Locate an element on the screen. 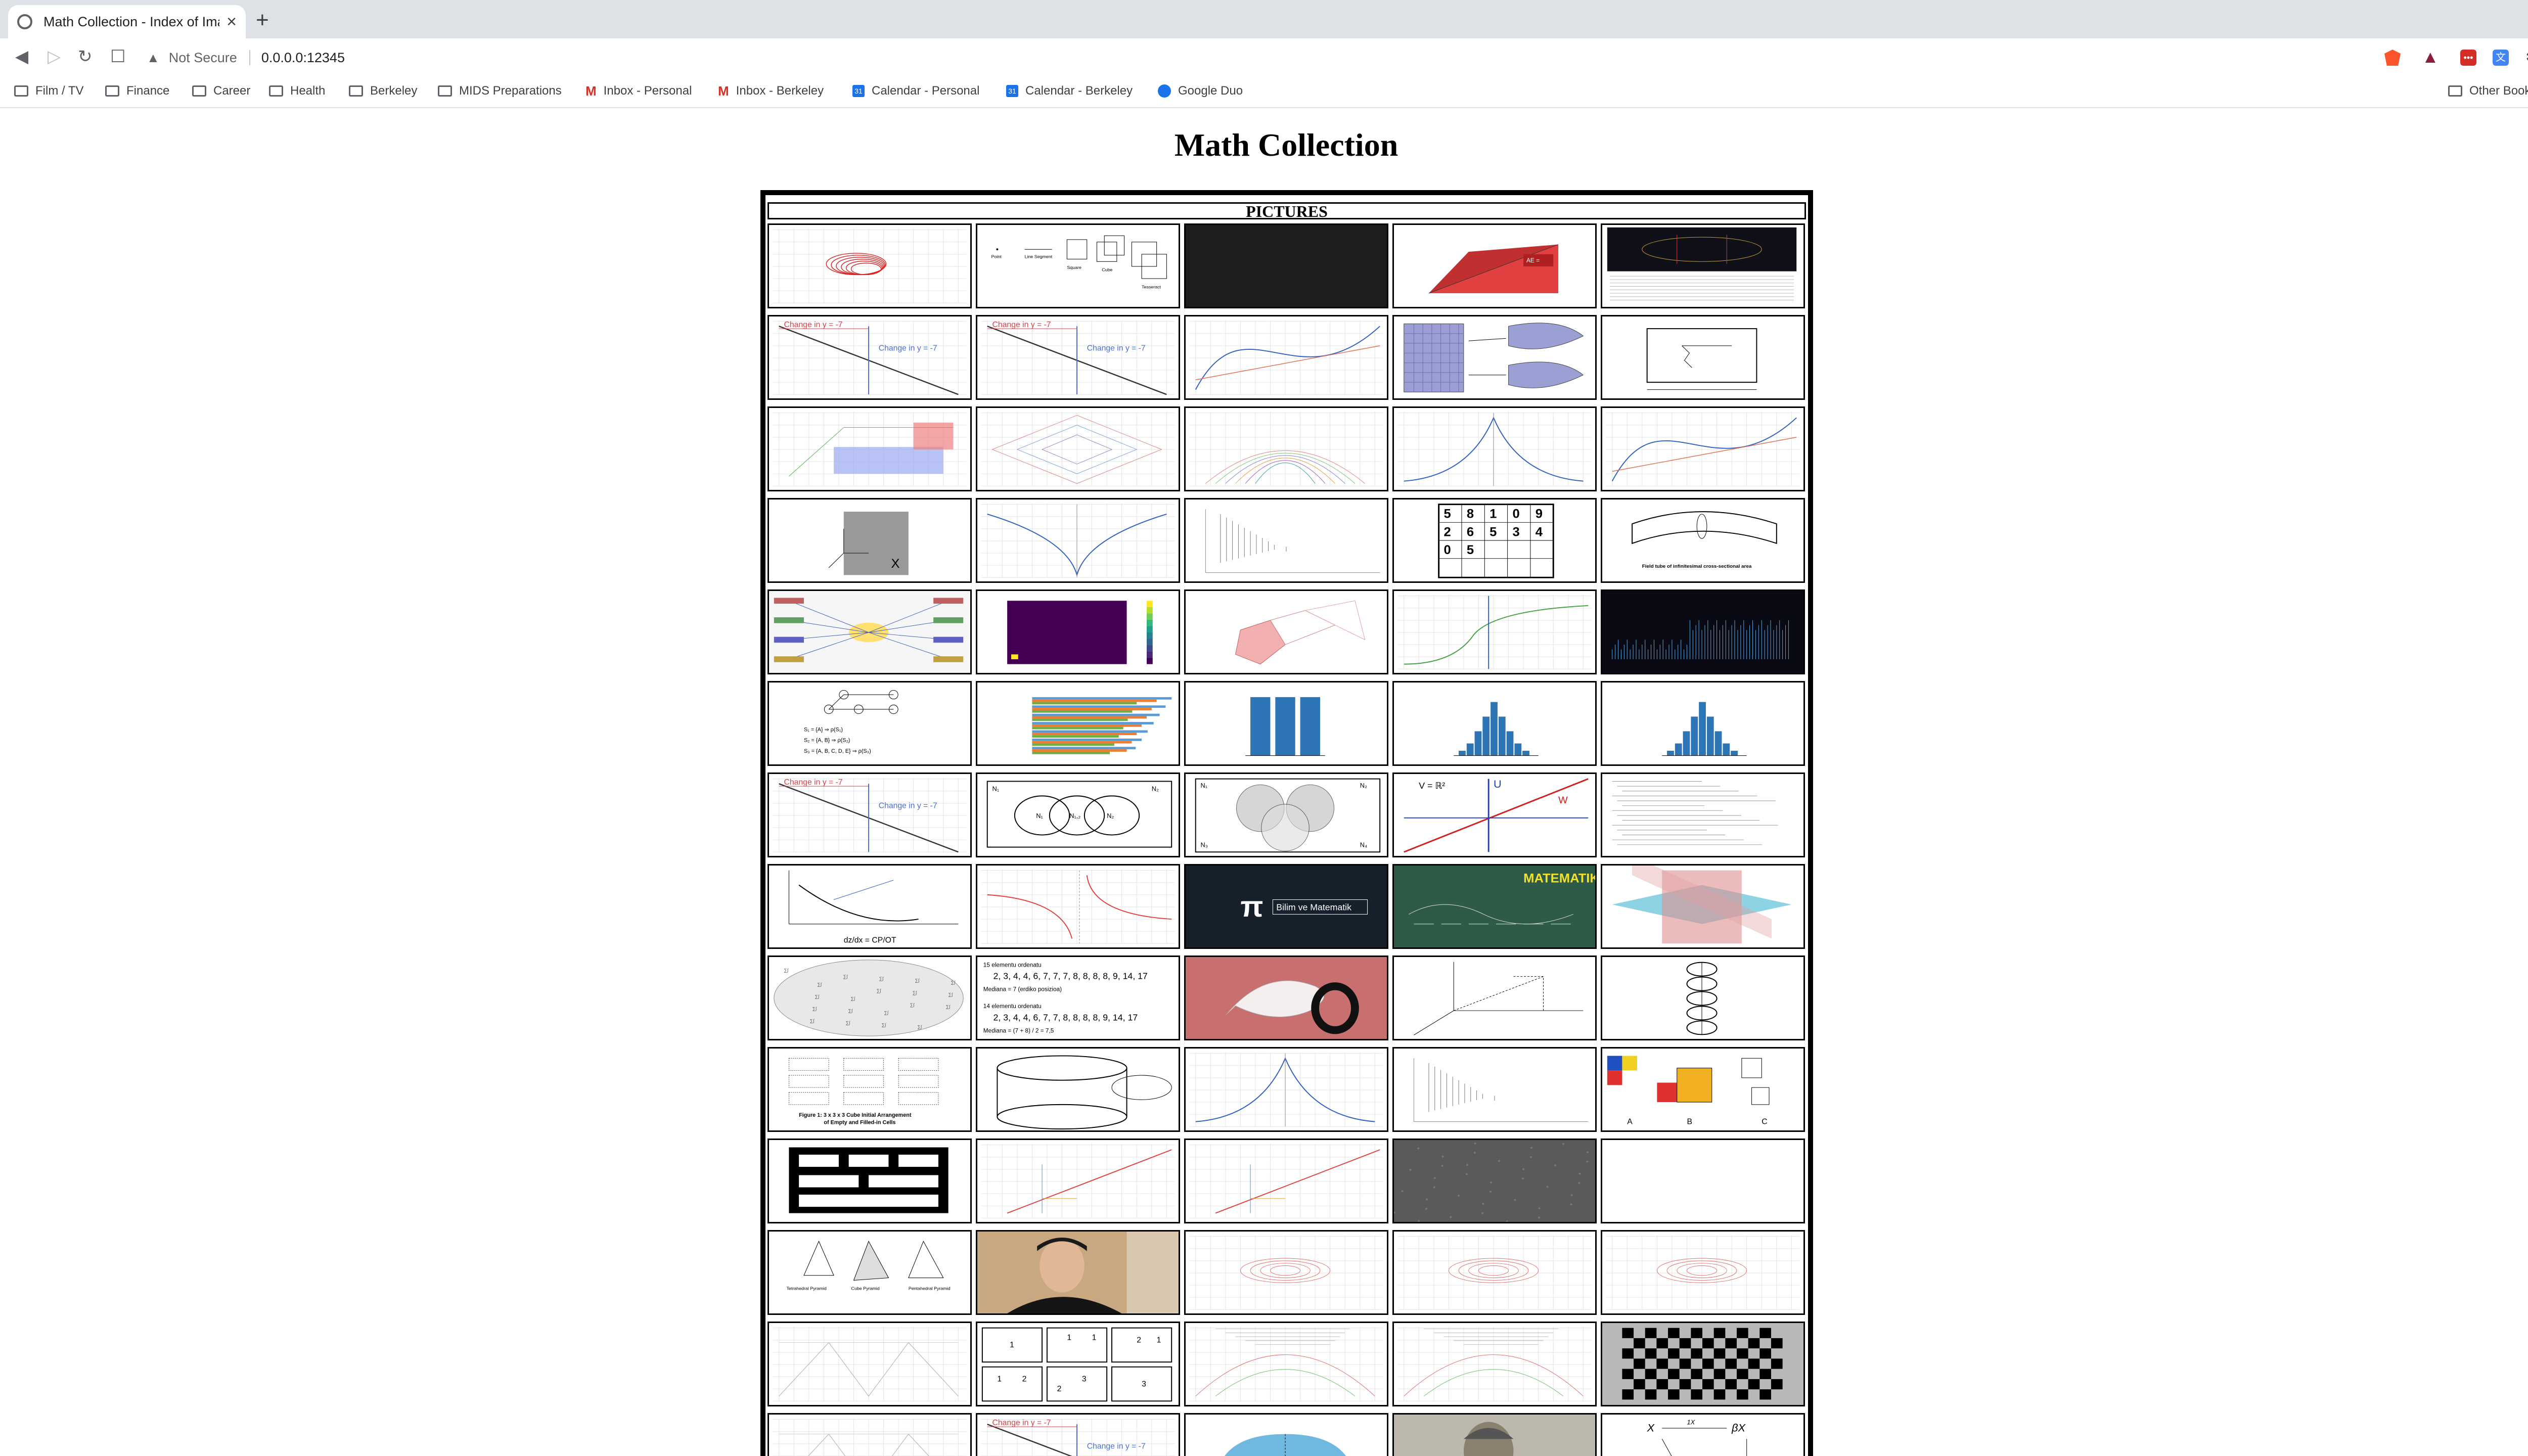 This screenshot has height=1456, width=2528. gallery-image-blank is located at coordinates (1703, 1181).